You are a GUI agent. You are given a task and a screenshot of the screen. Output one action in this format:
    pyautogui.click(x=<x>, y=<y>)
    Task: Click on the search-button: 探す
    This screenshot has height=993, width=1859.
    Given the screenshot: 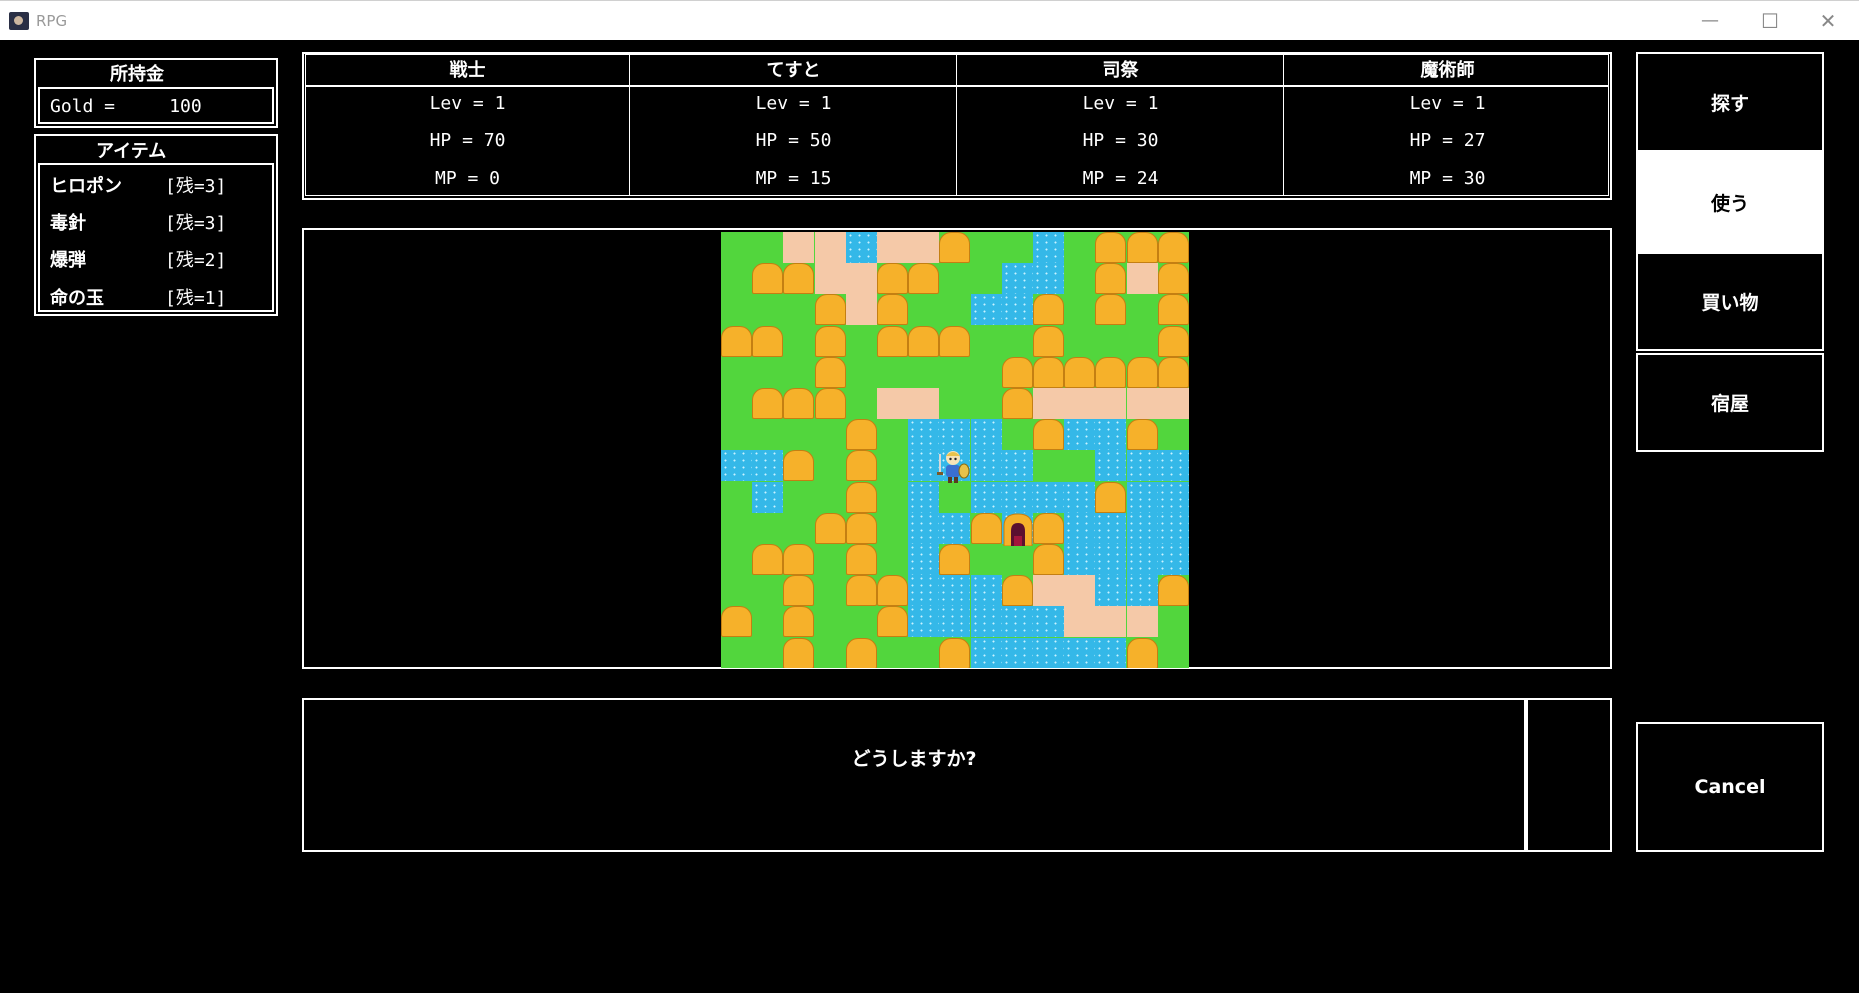 What is the action you would take?
    pyautogui.click(x=1730, y=102)
    